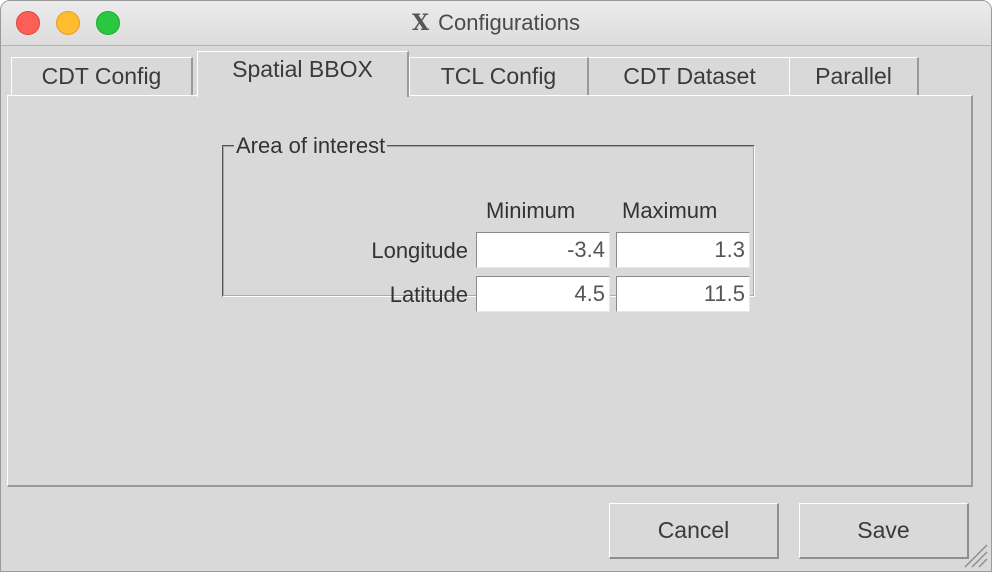 The image size is (992, 572). I want to click on tab-spatial-bbox: Spatial BBOX, so click(303, 74).